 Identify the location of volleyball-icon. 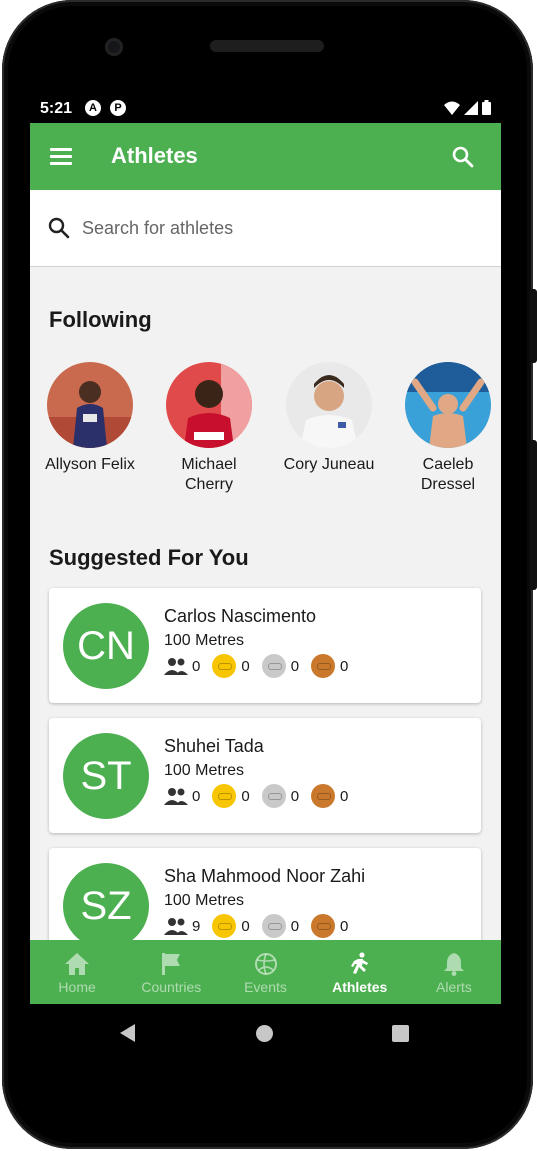
(265, 964).